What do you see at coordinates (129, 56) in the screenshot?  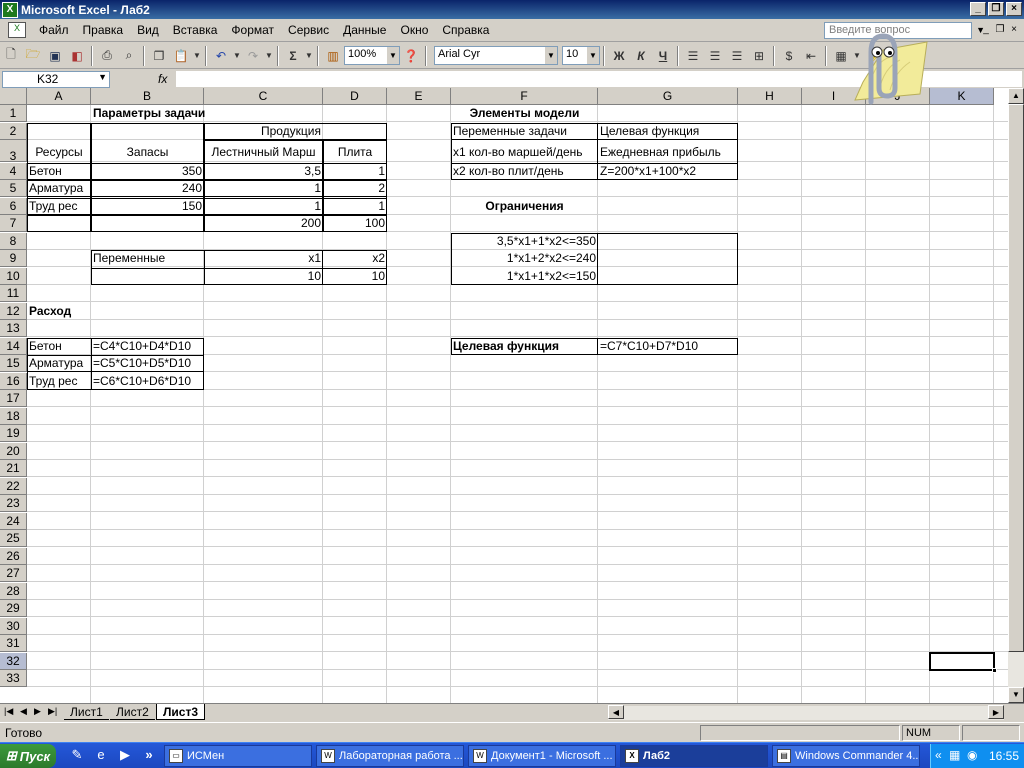 I see `print-preview-icon: ⌕` at bounding box center [129, 56].